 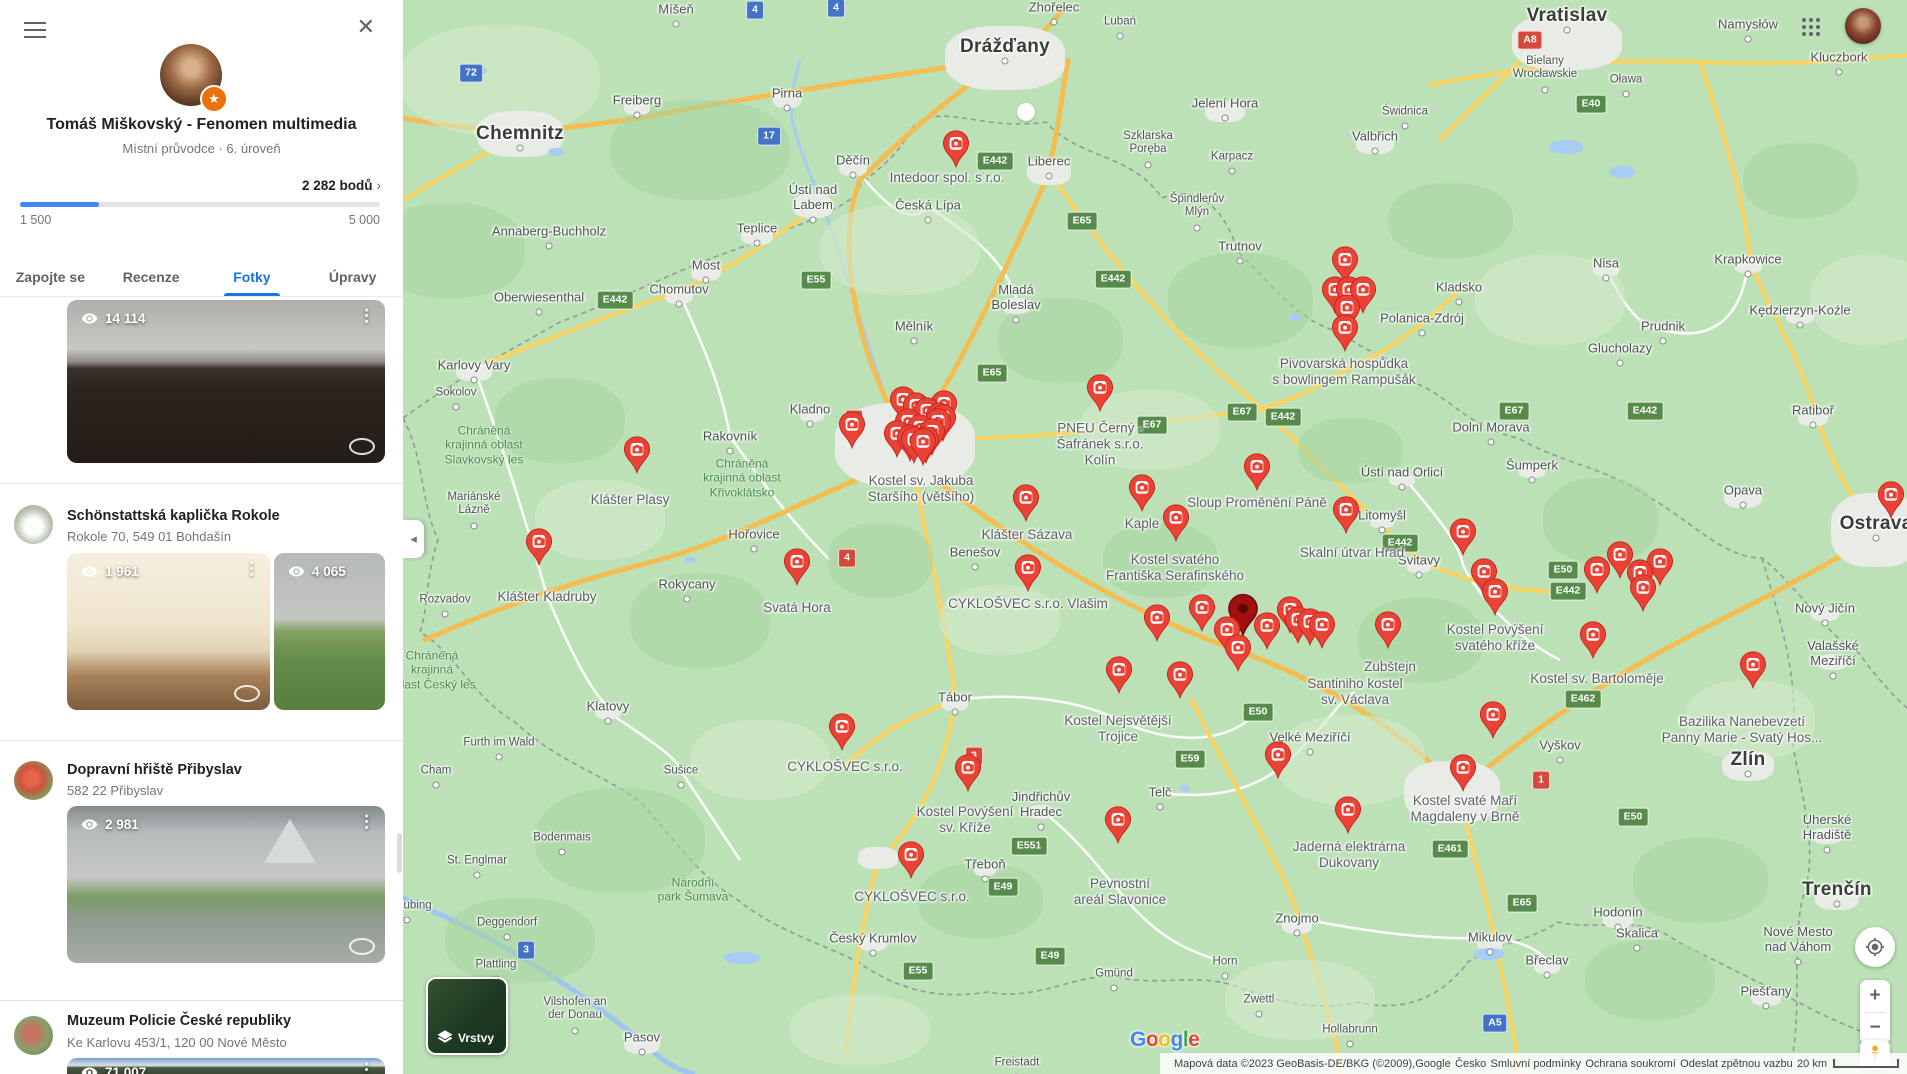 What do you see at coordinates (50, 275) in the screenshot?
I see `tab-zapojte-se: Zapojte se` at bounding box center [50, 275].